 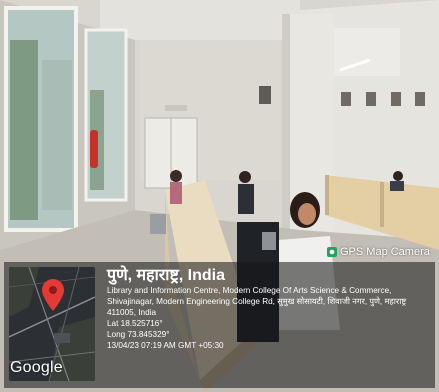 I want to click on watermark-label: GPS Map Camera, so click(x=385, y=252).